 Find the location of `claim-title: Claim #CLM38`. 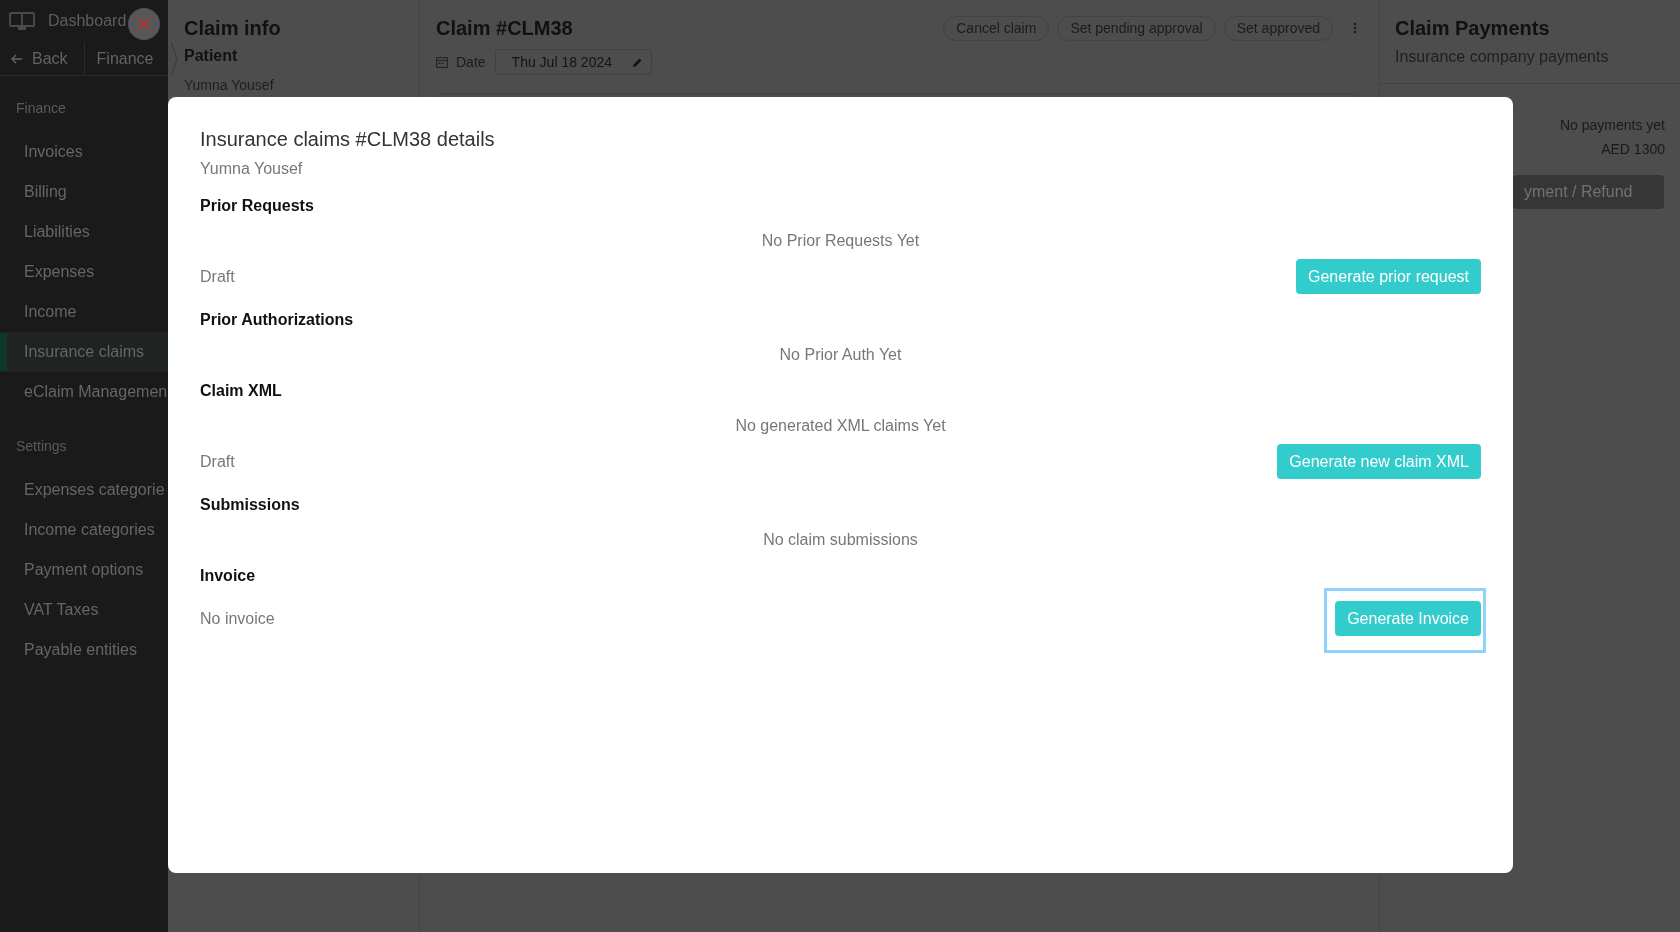

claim-title: Claim #CLM38 is located at coordinates (504, 28).